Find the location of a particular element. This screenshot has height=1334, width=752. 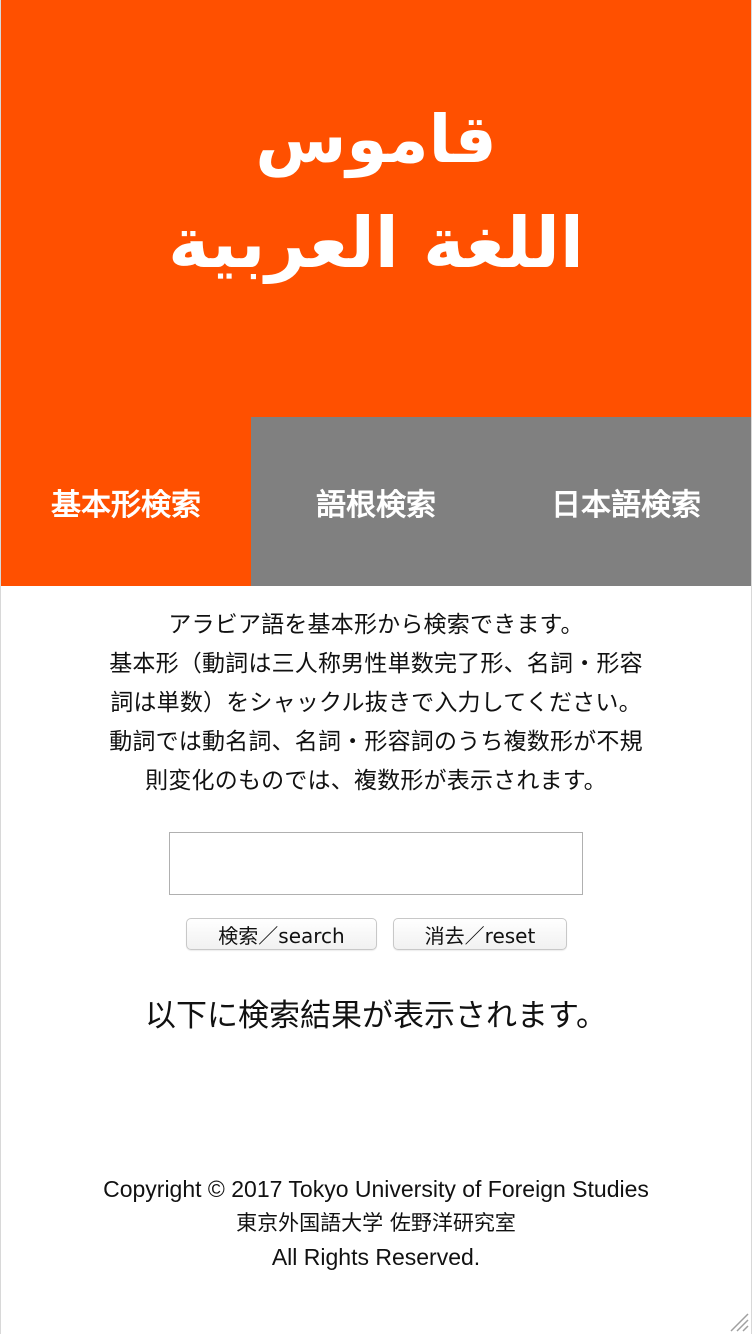

tab-root-search: 語根検索 is located at coordinates (376, 501).